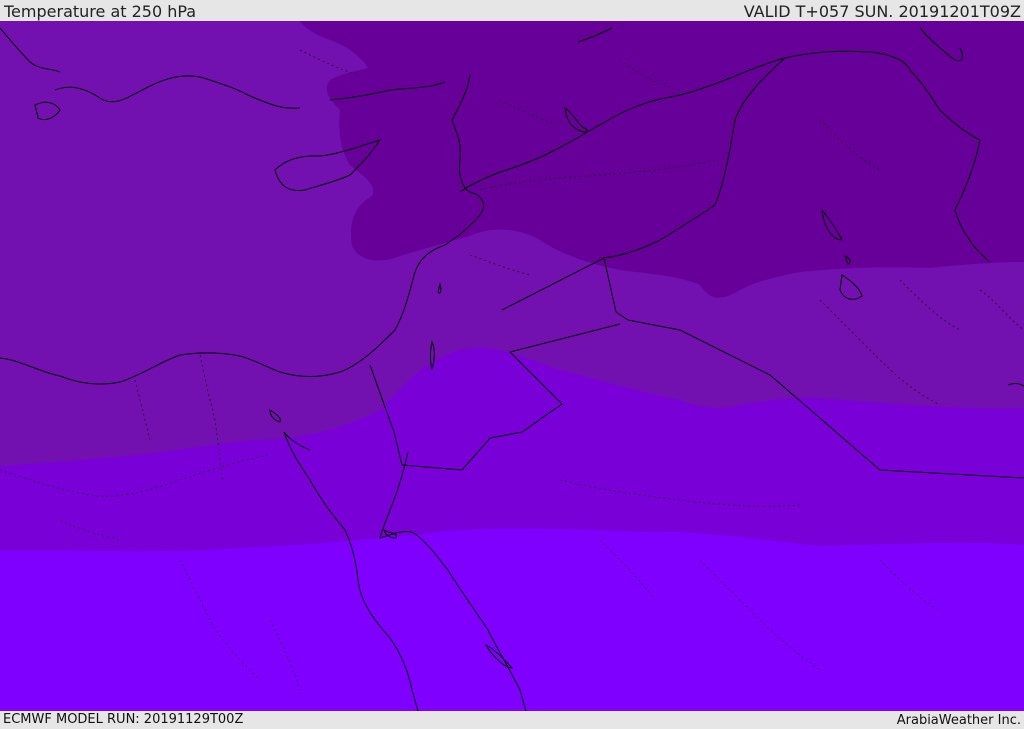  Describe the element at coordinates (123, 719) in the screenshot. I see `model-run-label: ECMWF MODEL RUN: 20191129T00Z` at that location.